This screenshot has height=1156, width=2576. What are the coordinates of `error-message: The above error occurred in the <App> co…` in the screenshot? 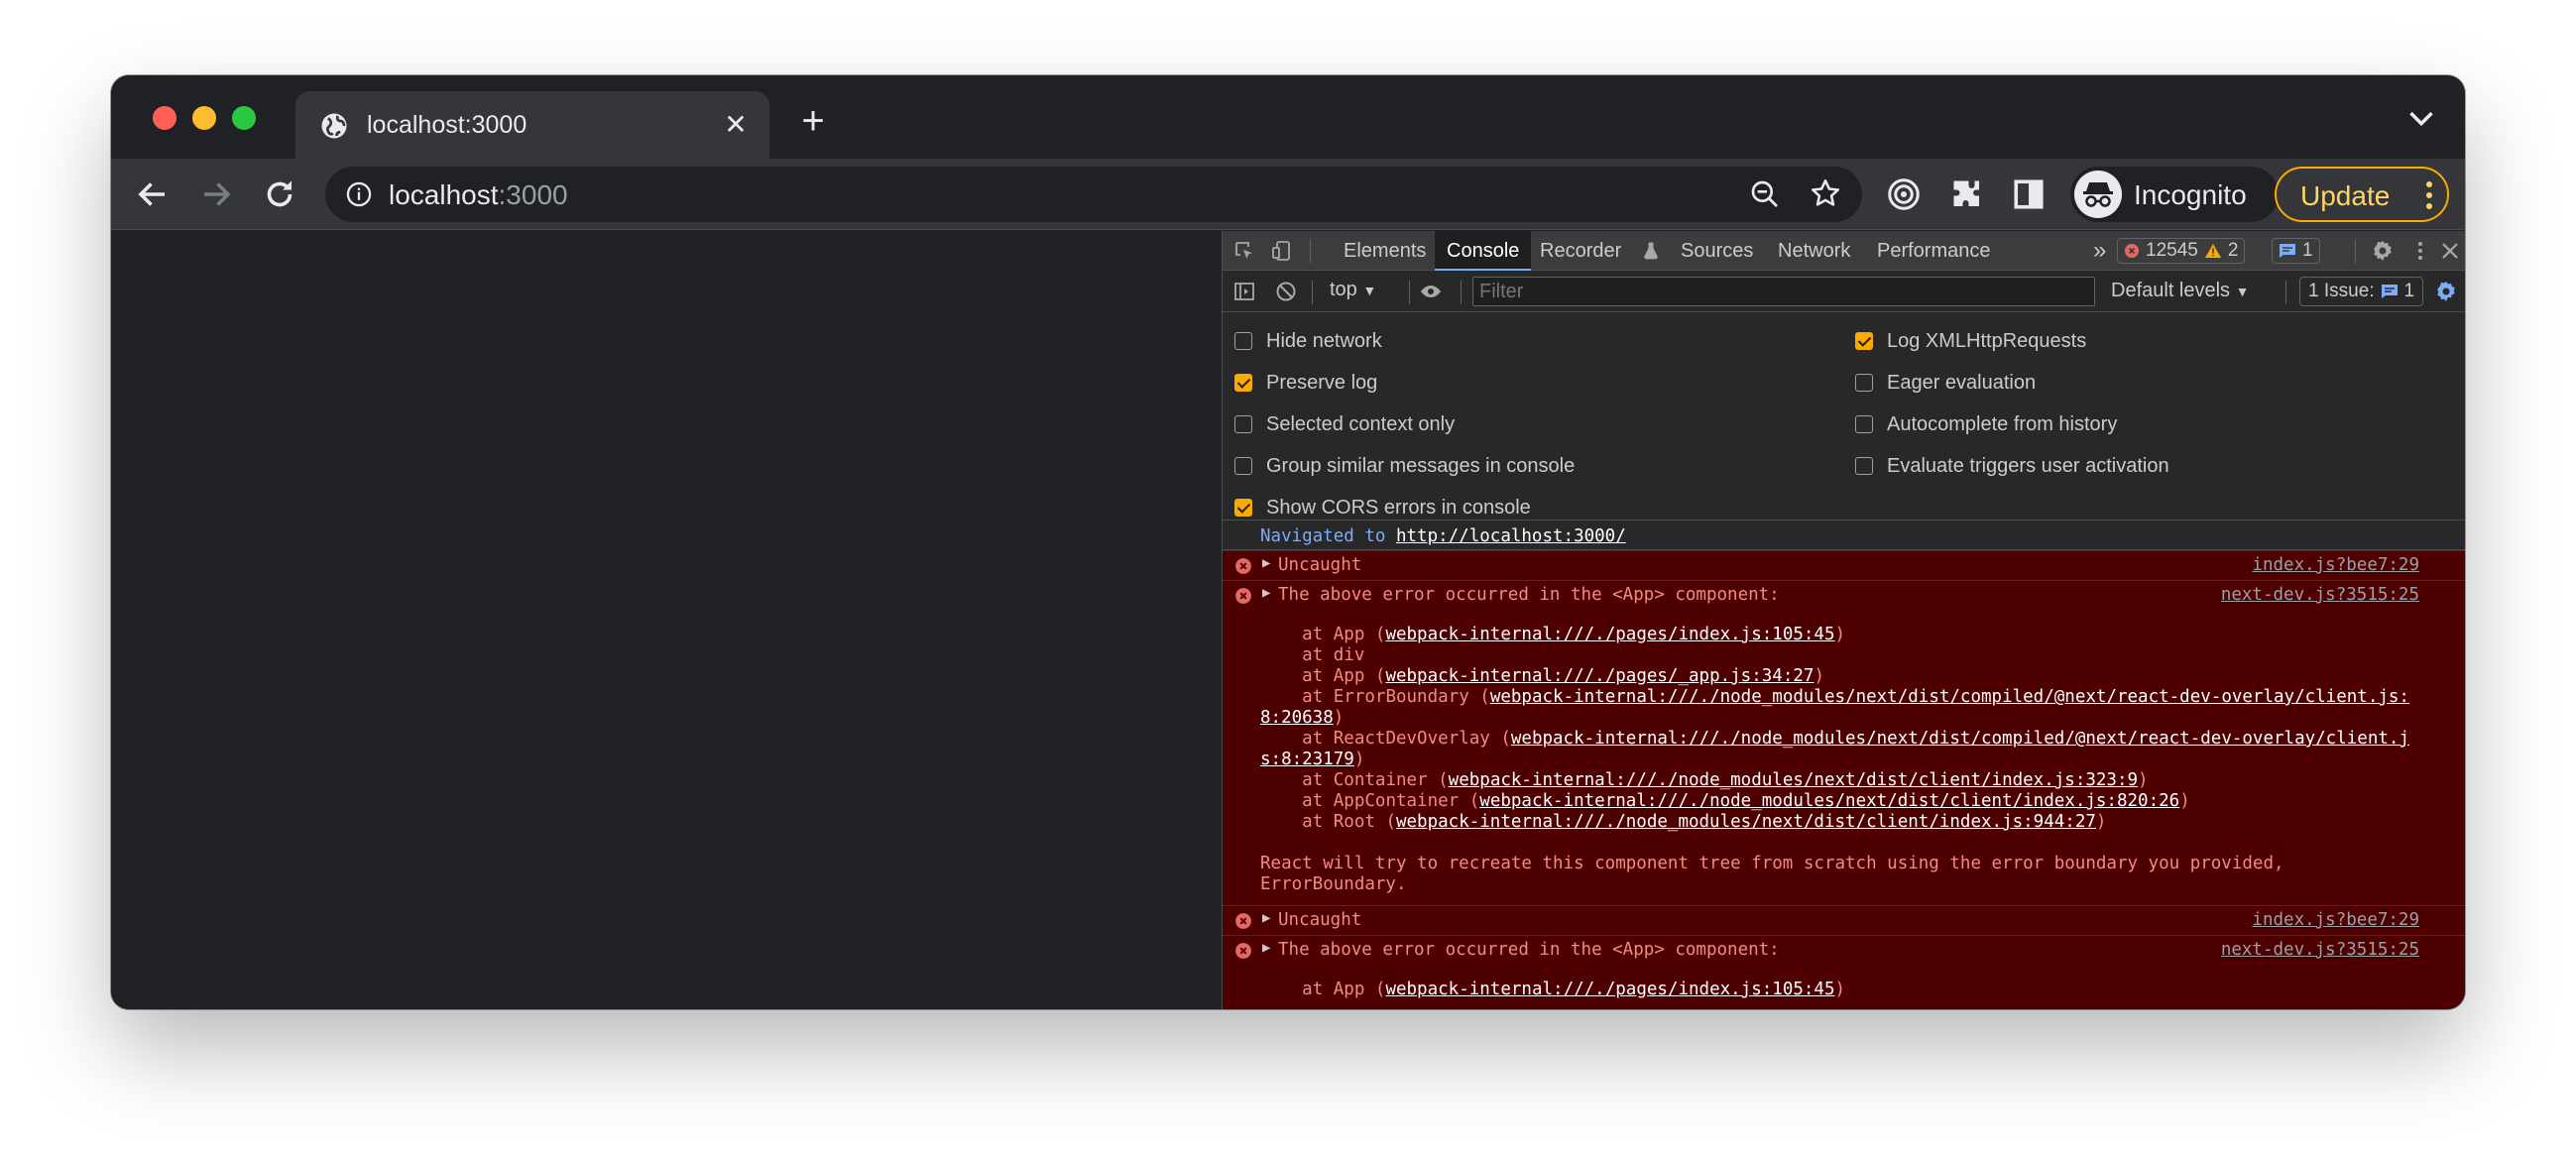 It's located at (1529, 595).